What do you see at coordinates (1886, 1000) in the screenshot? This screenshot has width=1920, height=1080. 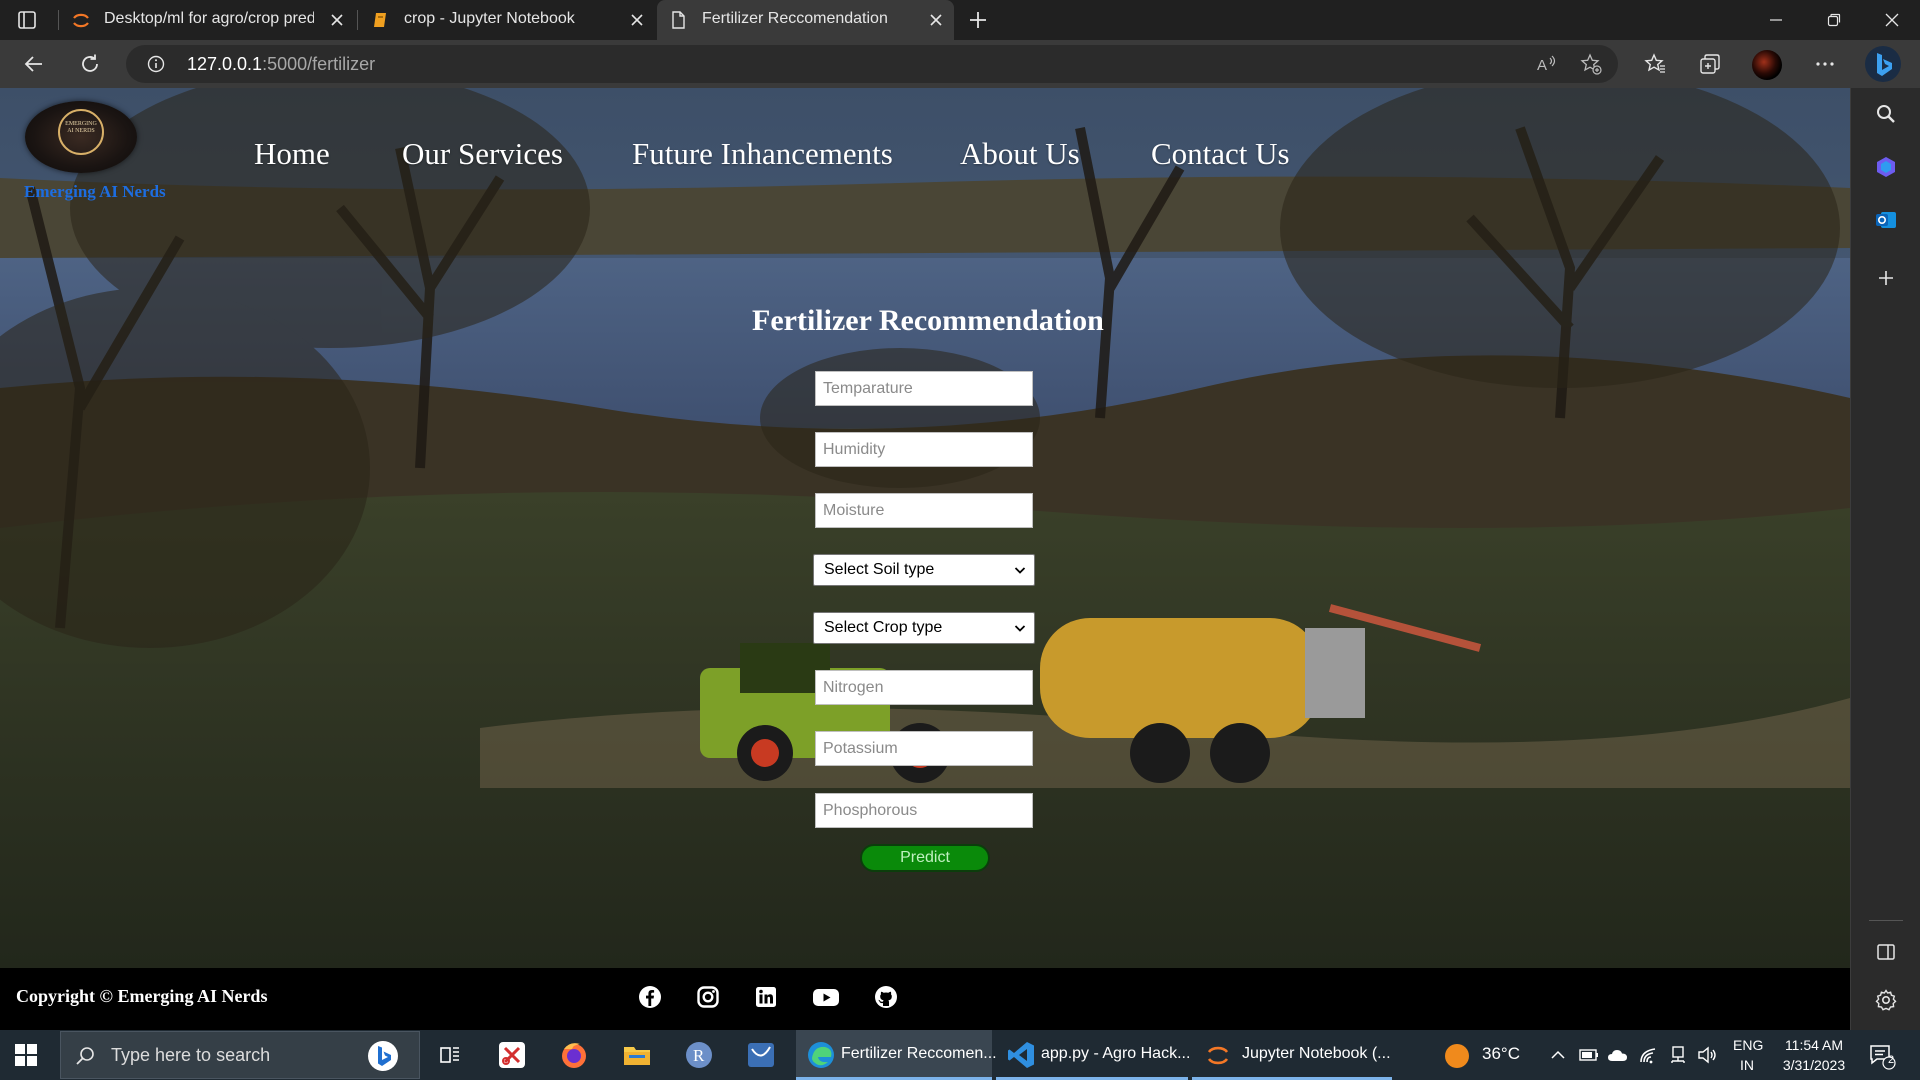 I see `settings-gear-icon` at bounding box center [1886, 1000].